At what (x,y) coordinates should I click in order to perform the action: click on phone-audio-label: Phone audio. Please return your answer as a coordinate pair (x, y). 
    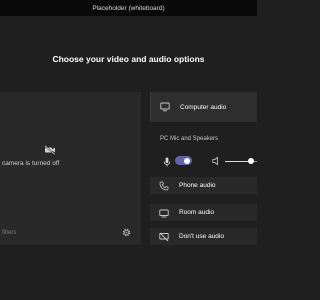
    Looking at the image, I should click on (197, 185).